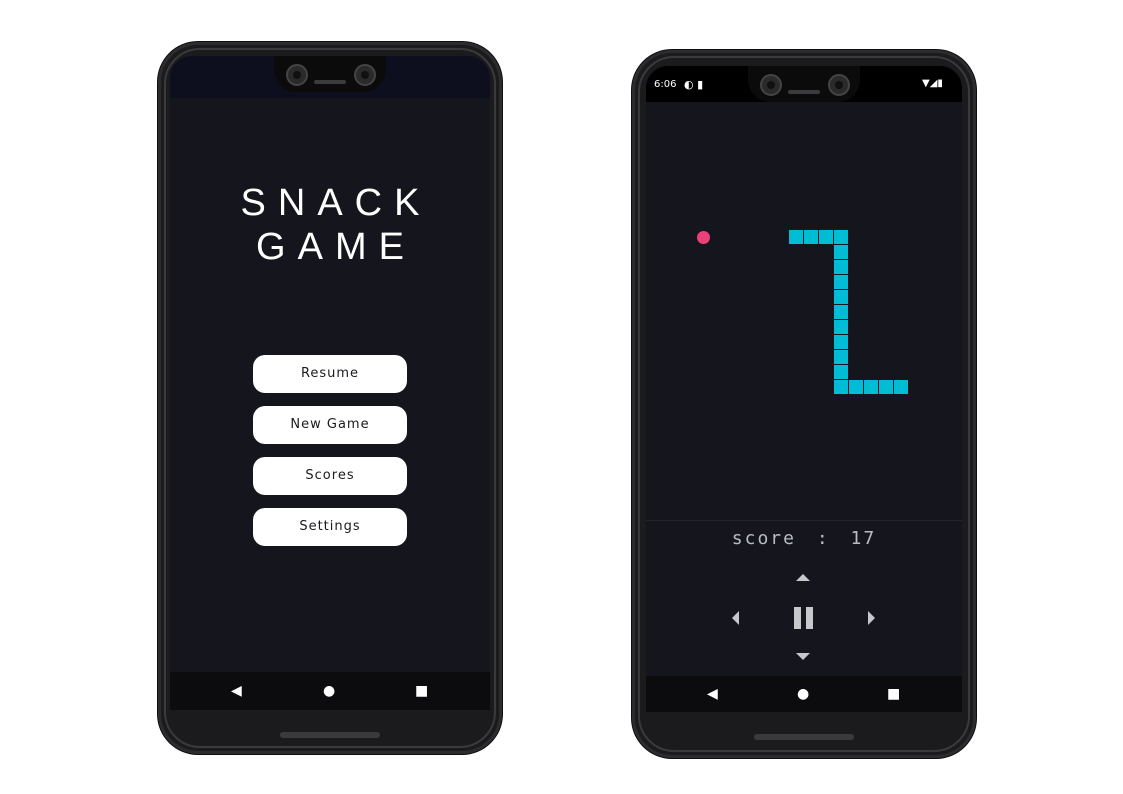 This screenshot has width=1123, height=794. What do you see at coordinates (803, 656) in the screenshot?
I see `down-arrow-icon` at bounding box center [803, 656].